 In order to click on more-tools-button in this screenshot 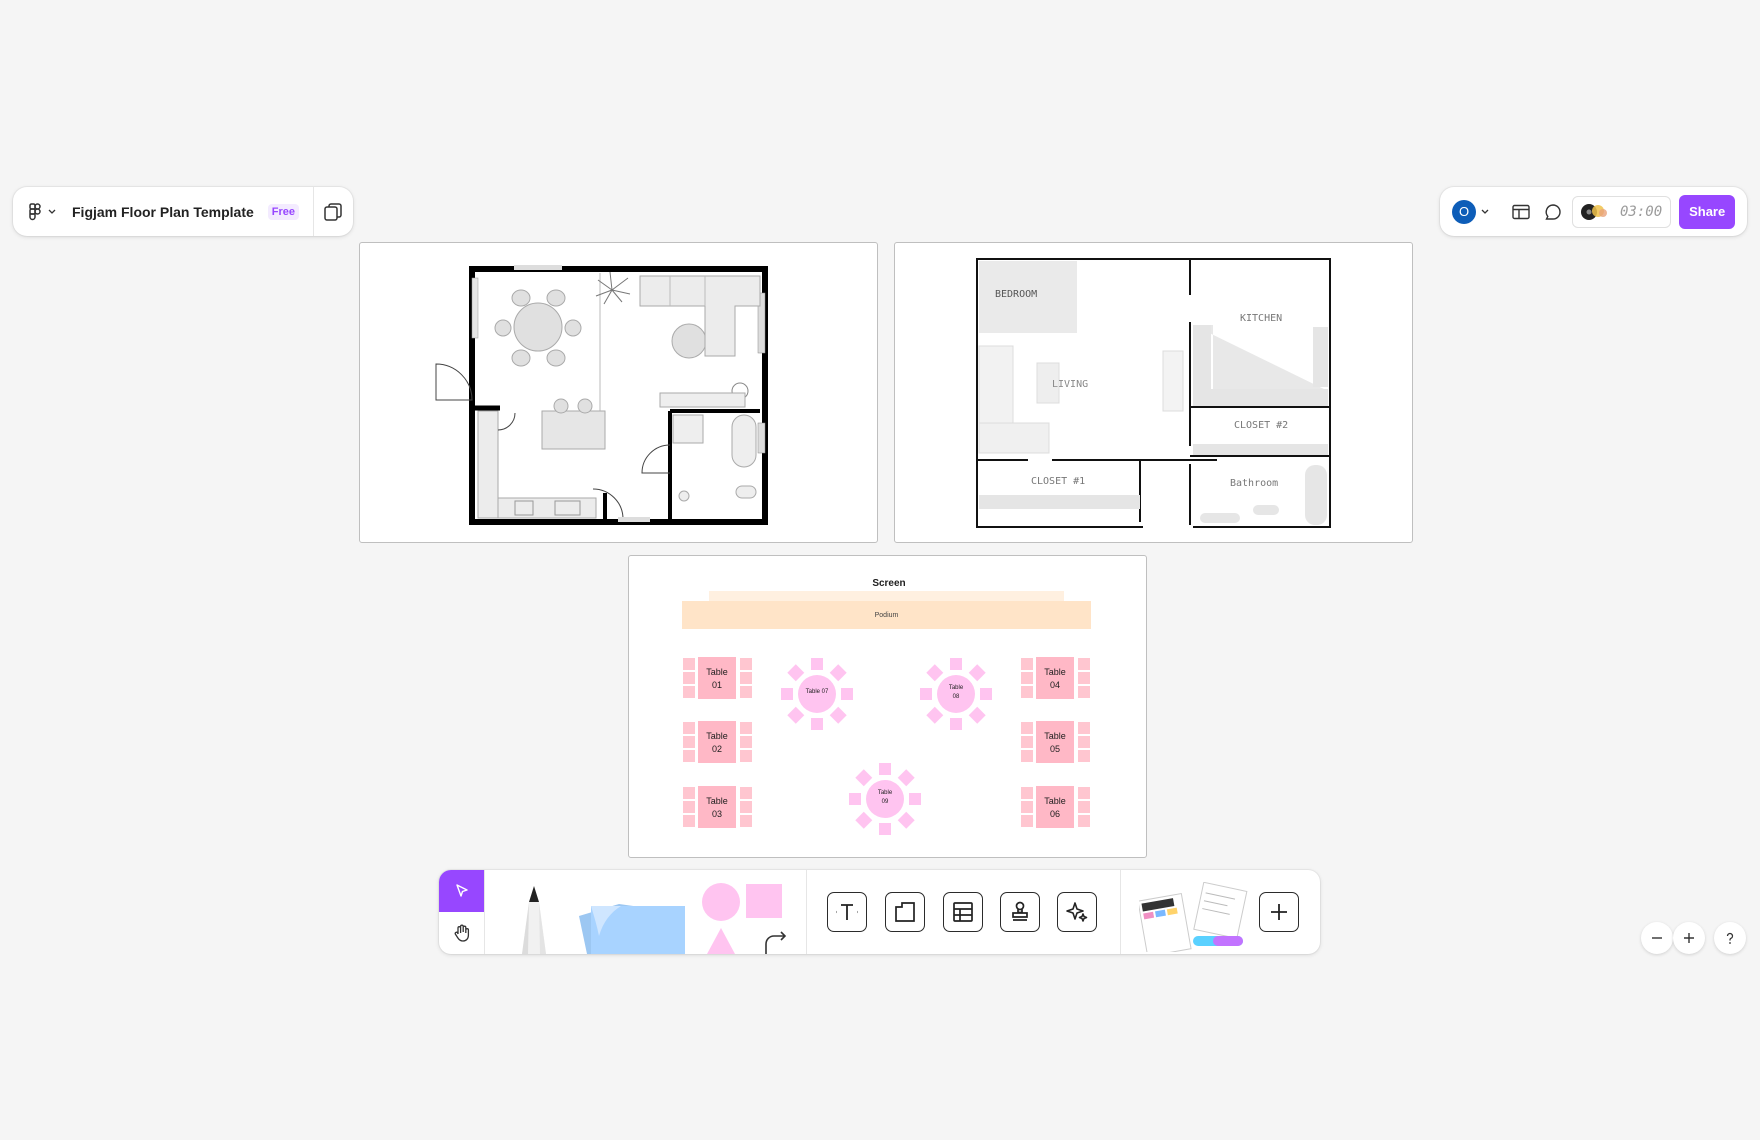, I will do `click(1279, 912)`.